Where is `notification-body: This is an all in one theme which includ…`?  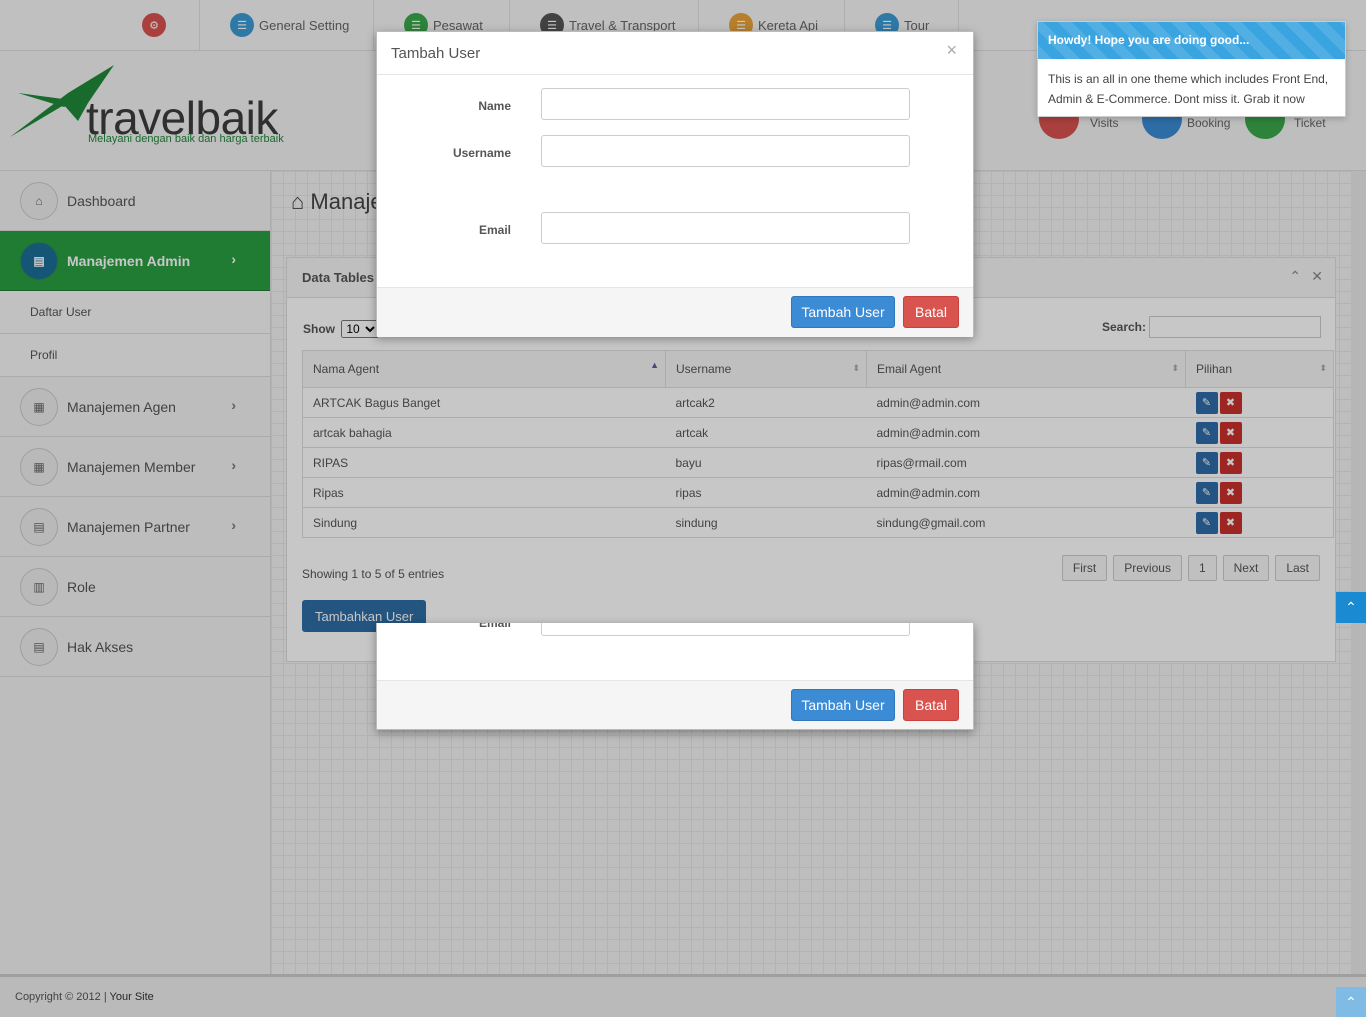 notification-body: This is an all in one theme which includ… is located at coordinates (1188, 89).